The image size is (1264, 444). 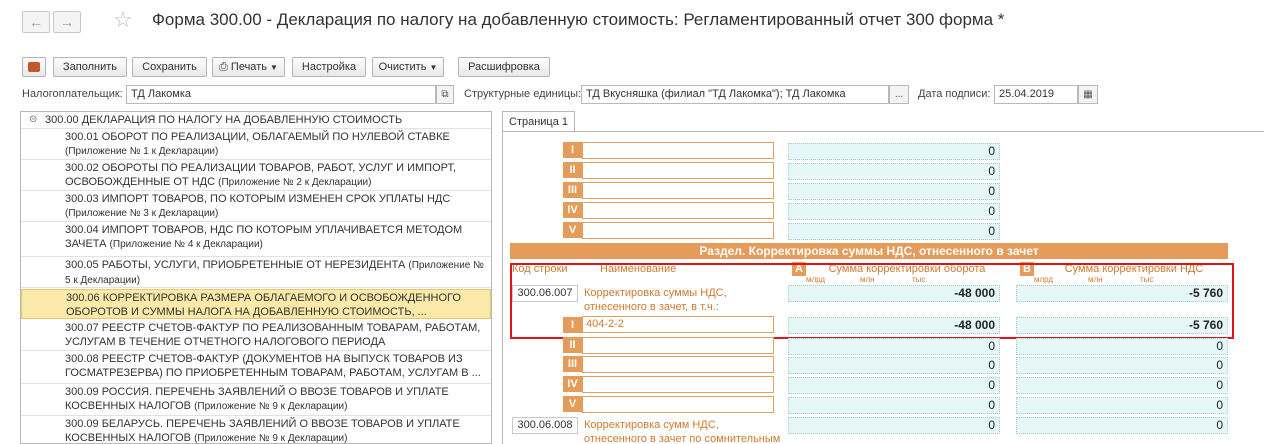 I want to click on date-input: 25.04.2019, so click(x=1036, y=94).